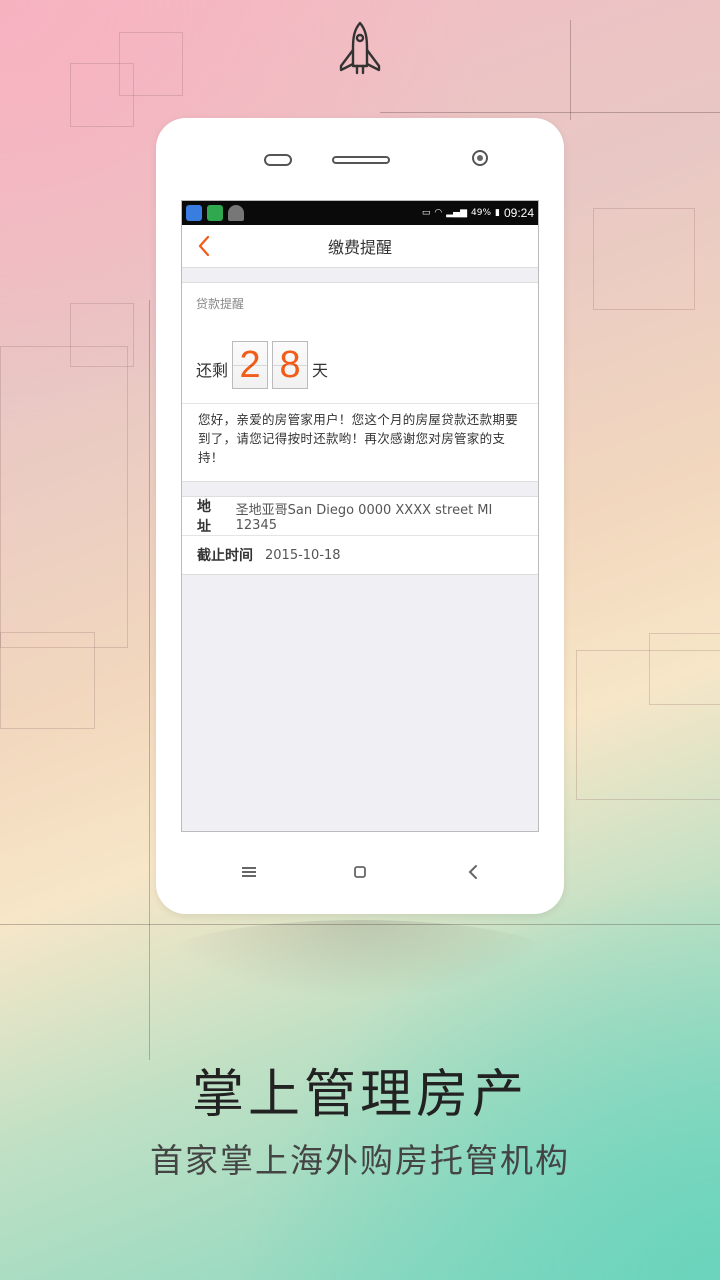 The image size is (720, 1280). What do you see at coordinates (480, 158) in the screenshot?
I see `phone-camera` at bounding box center [480, 158].